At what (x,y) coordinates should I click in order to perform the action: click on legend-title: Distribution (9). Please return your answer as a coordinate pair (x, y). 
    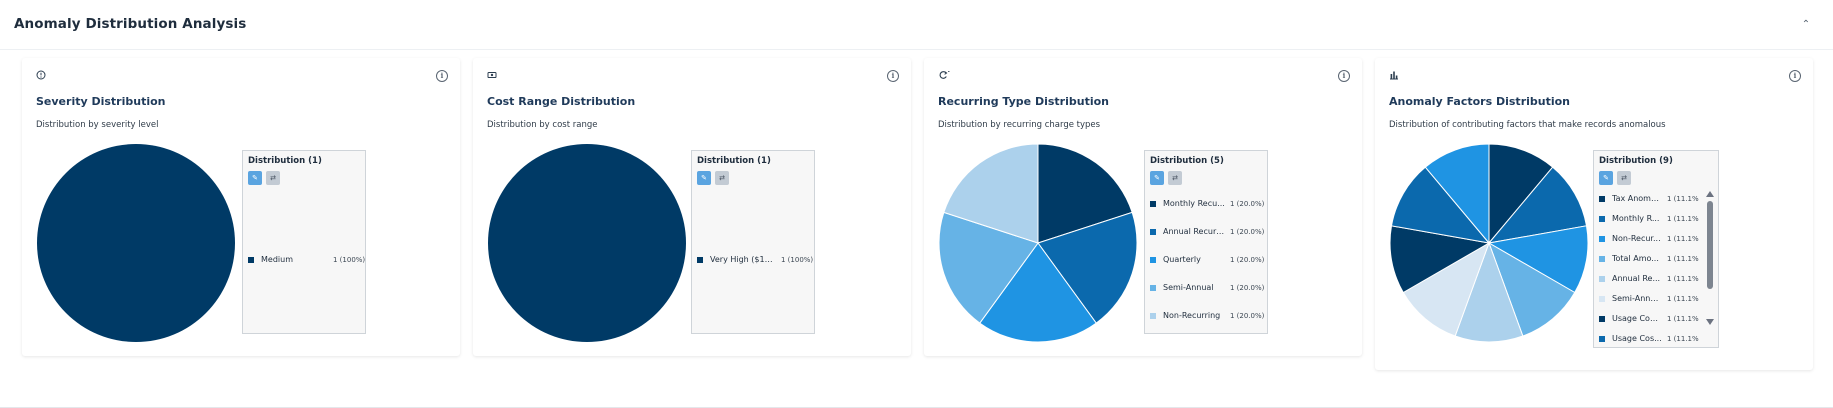
    Looking at the image, I should click on (1636, 161).